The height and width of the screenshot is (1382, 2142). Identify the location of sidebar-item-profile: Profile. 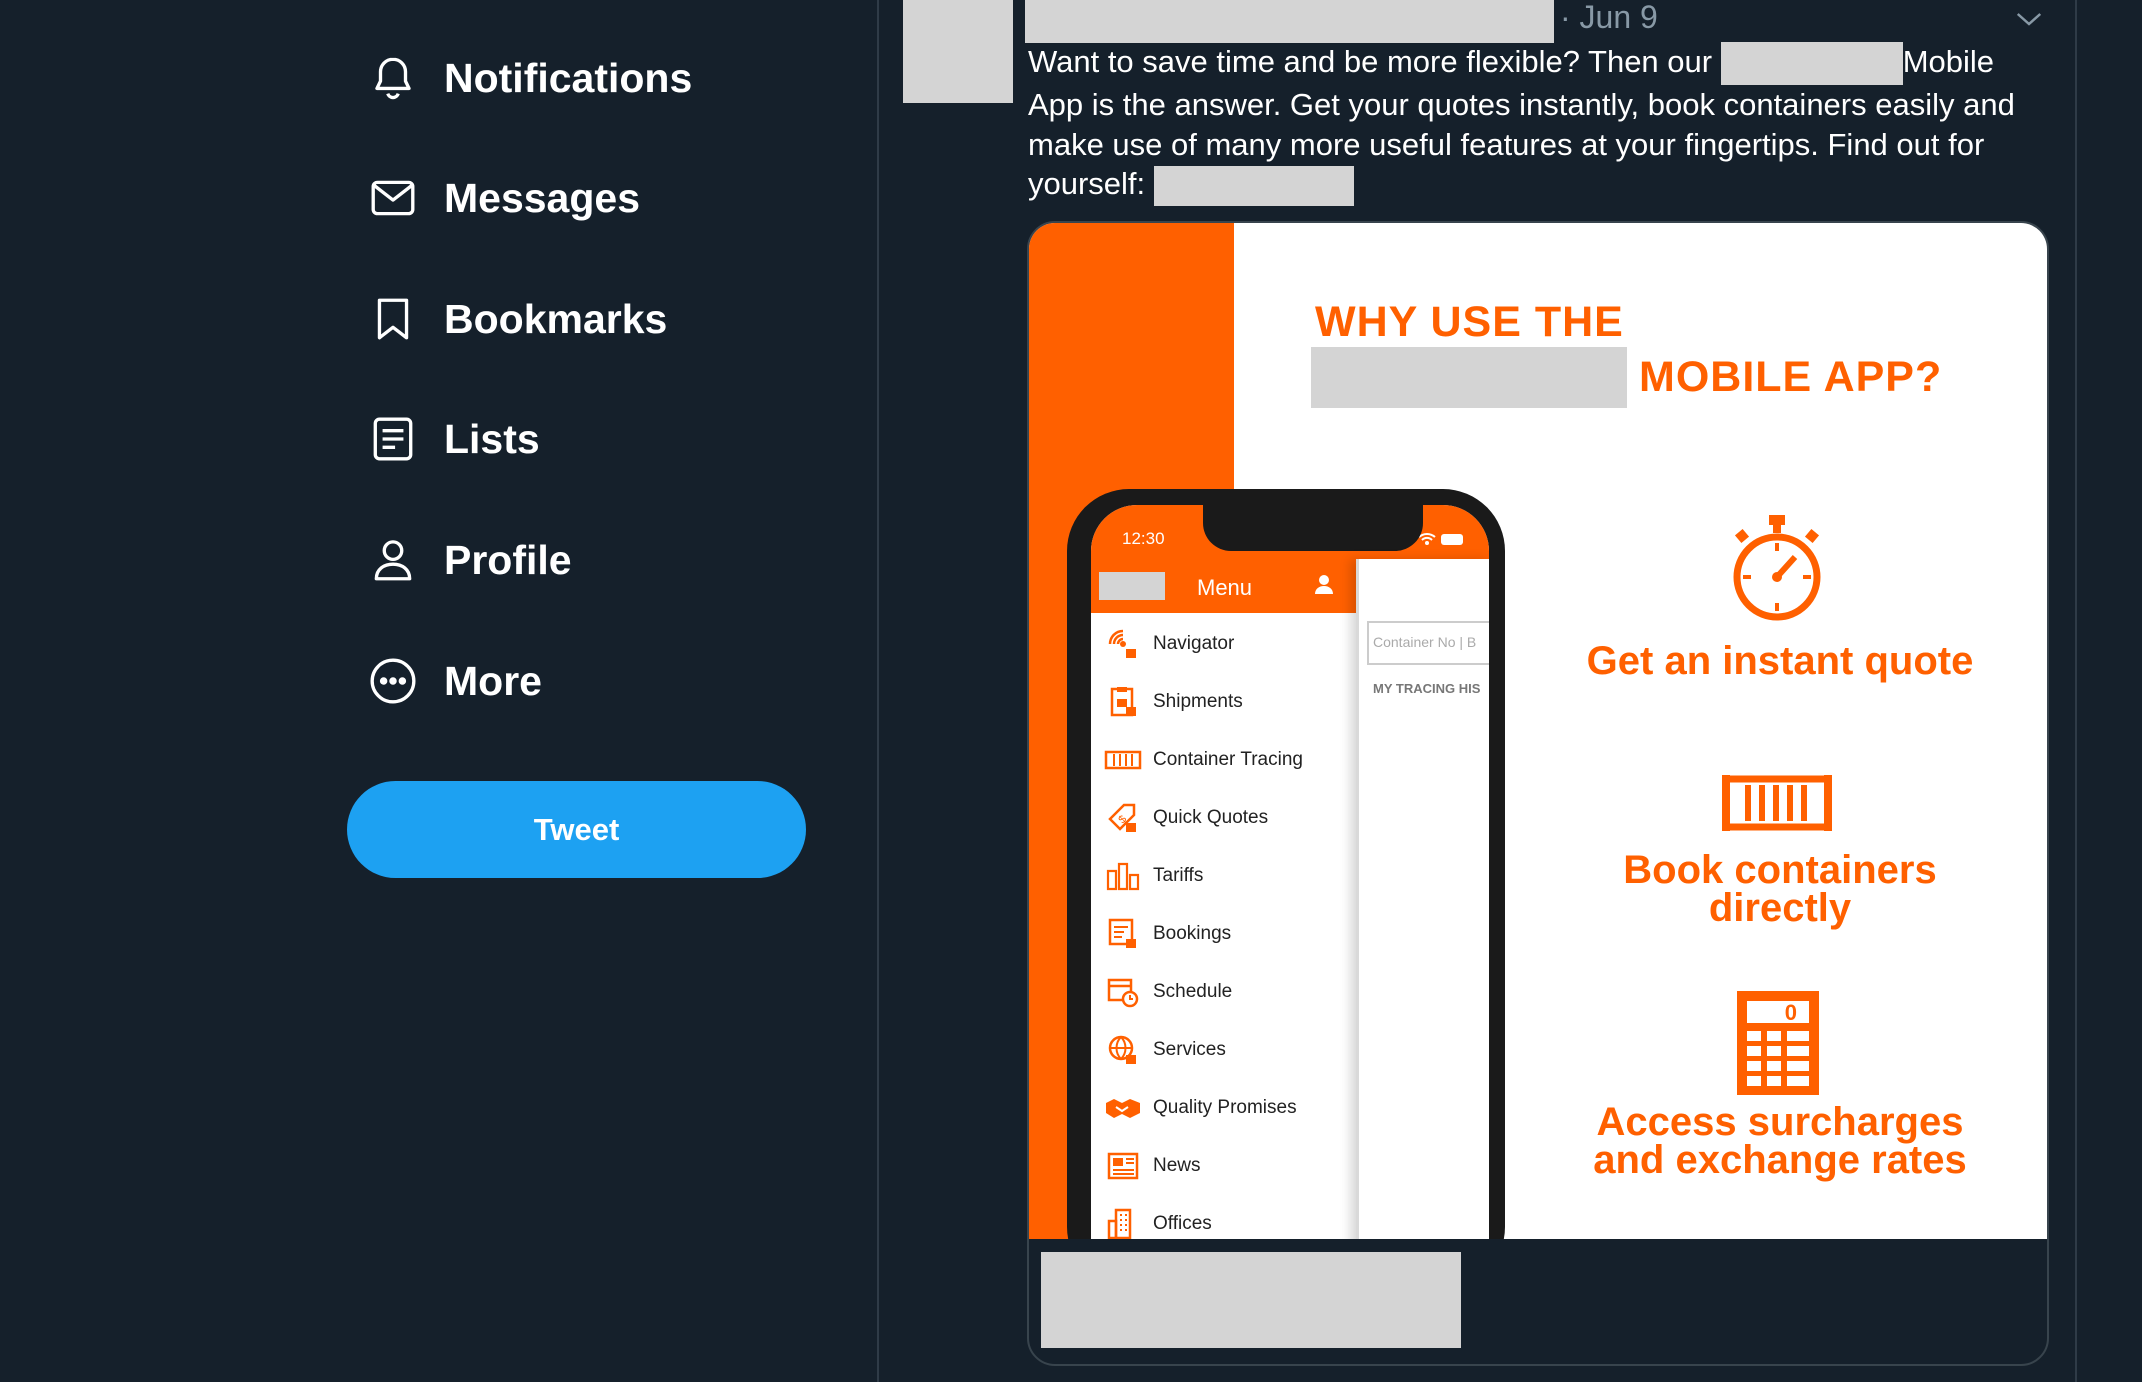
(463, 560).